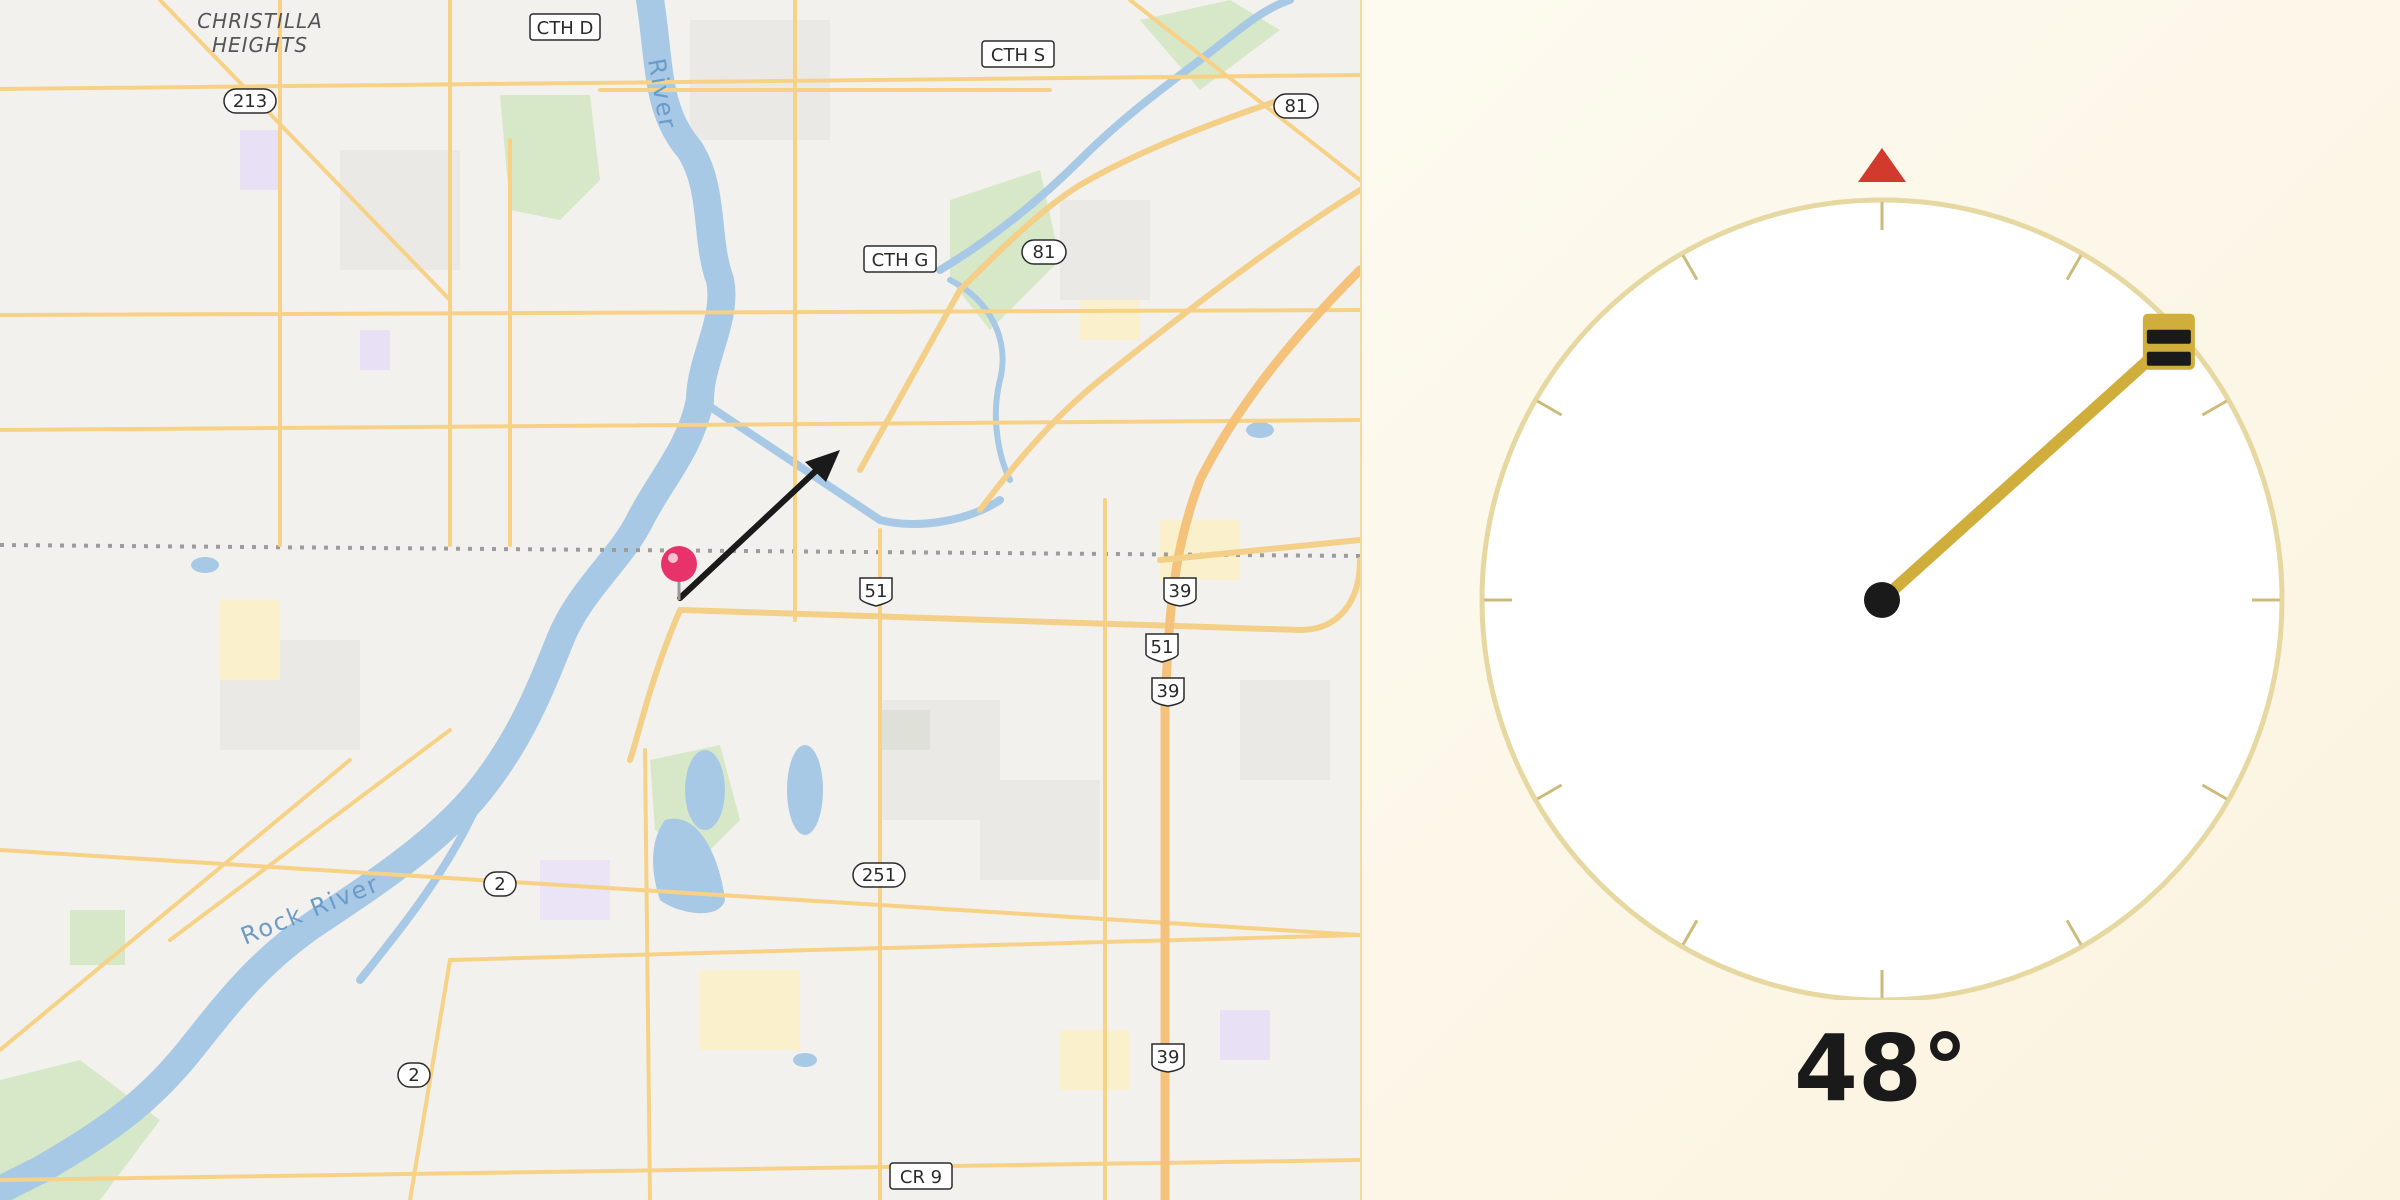 The height and width of the screenshot is (1200, 2400). Describe the element at coordinates (260, 45) in the screenshot. I see `place-label: HEIGHTS` at that location.